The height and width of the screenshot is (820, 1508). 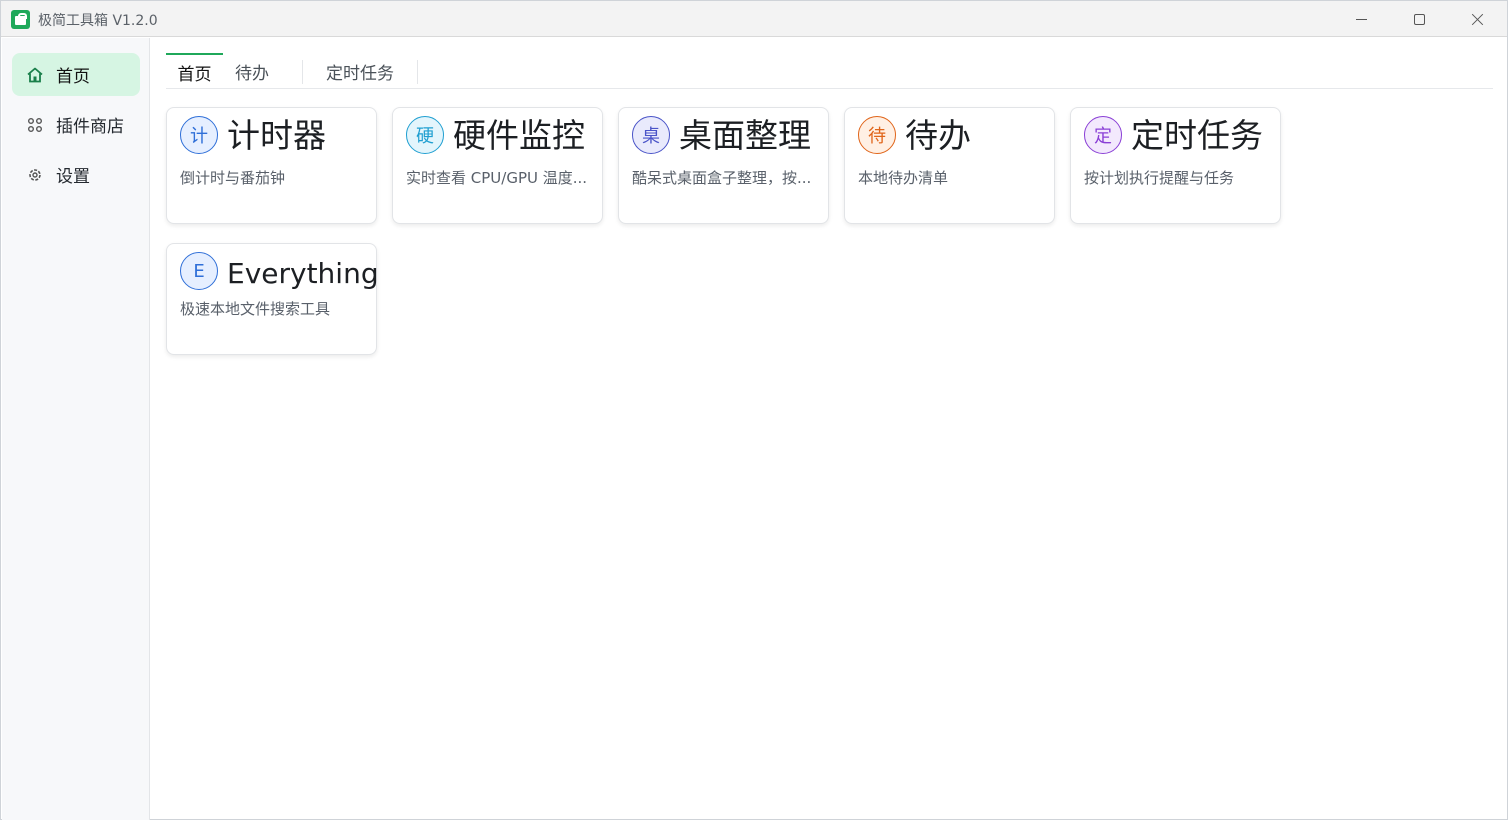 What do you see at coordinates (35, 125) in the screenshot?
I see `grid-dots-icon` at bounding box center [35, 125].